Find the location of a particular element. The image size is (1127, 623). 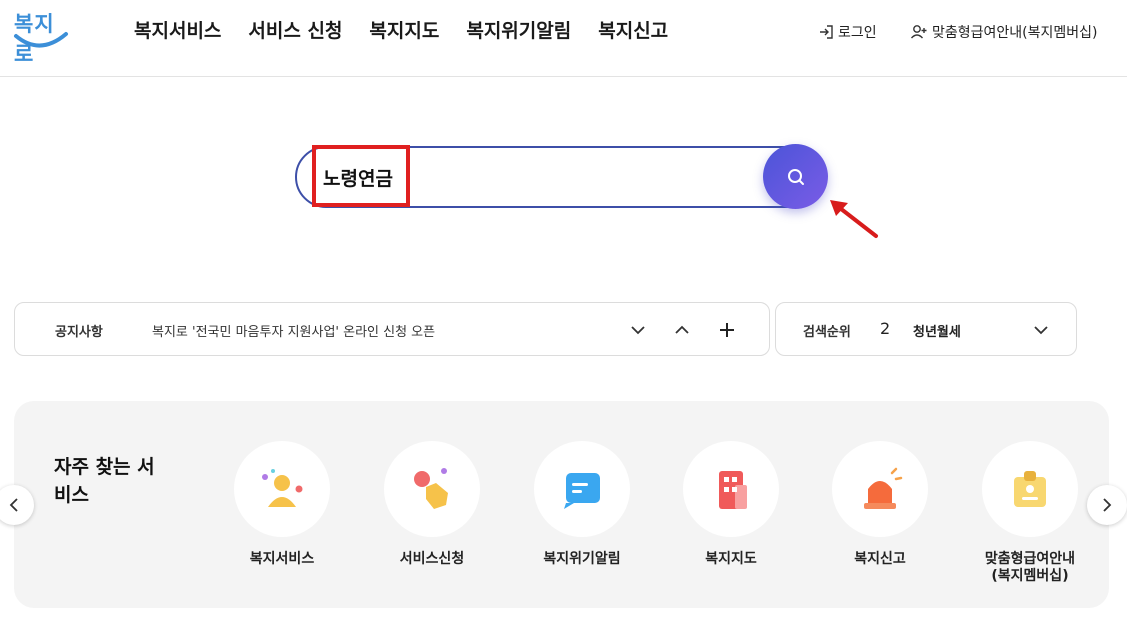

service-item-crisis-alert: 복지위기알림 is located at coordinates (582, 504).